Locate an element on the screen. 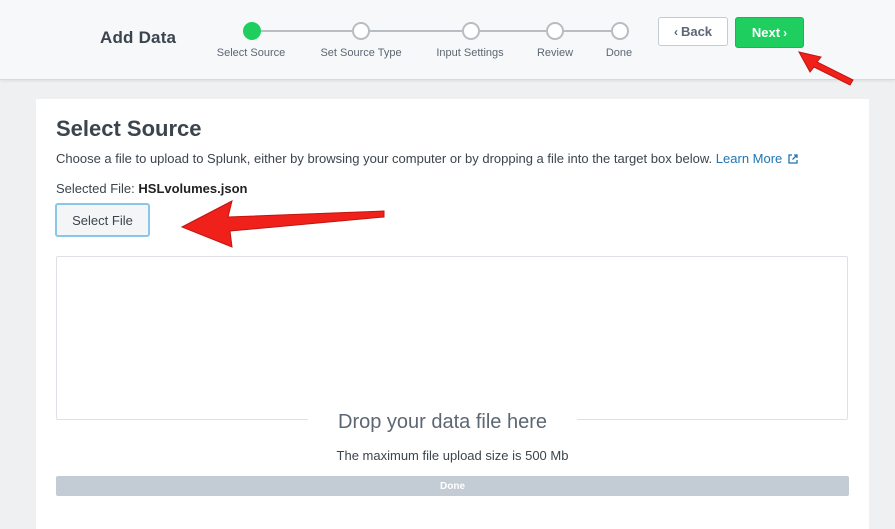  drop-zone-text: Drop your data file here is located at coordinates (443, 422).